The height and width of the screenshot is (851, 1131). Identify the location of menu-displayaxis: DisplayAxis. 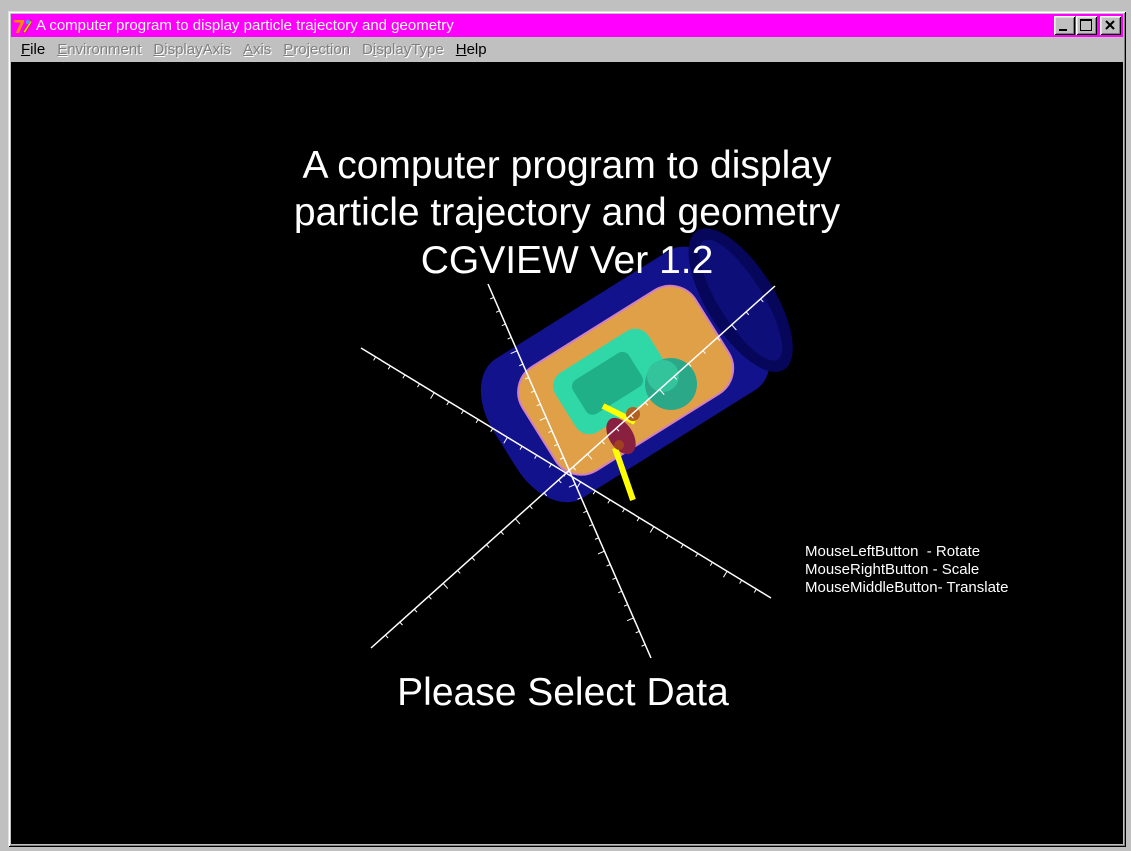
(192, 49).